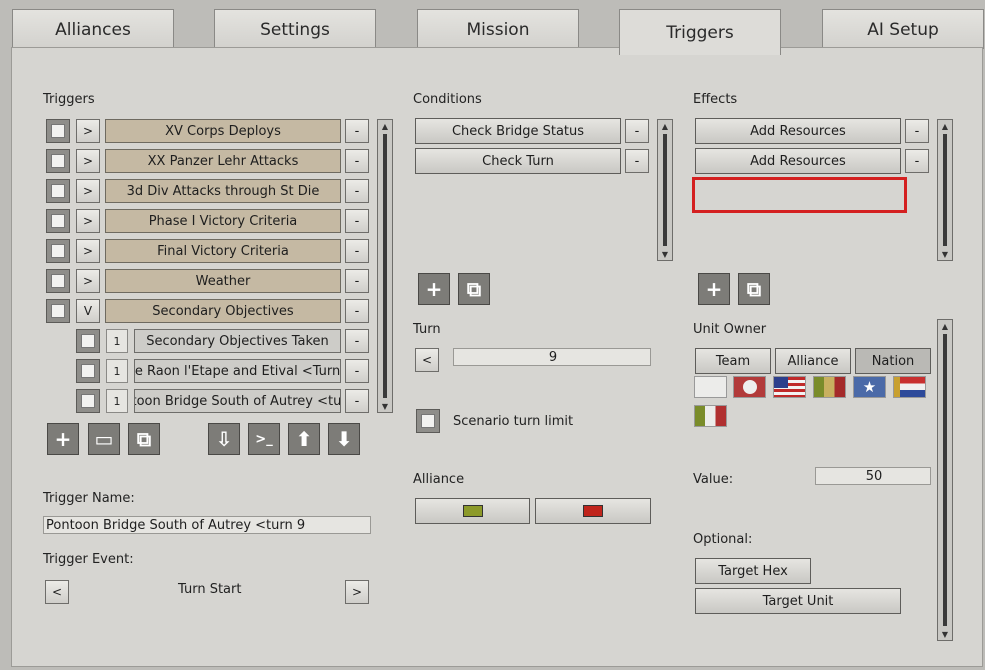 The width and height of the screenshot is (985, 670). Describe the element at coordinates (753, 571) in the screenshot. I see `target-hex-button: Target Hex` at that location.